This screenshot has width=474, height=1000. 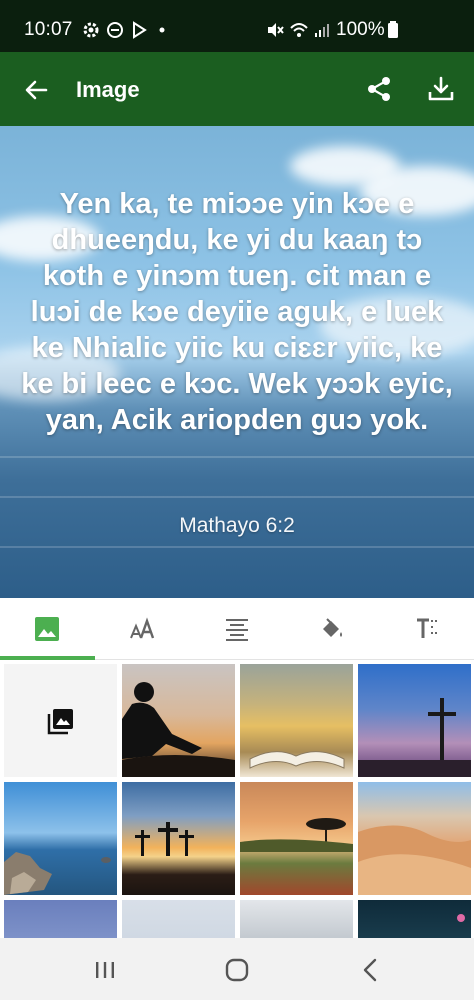 What do you see at coordinates (296, 720) in the screenshot?
I see `background-thumb-open-book` at bounding box center [296, 720].